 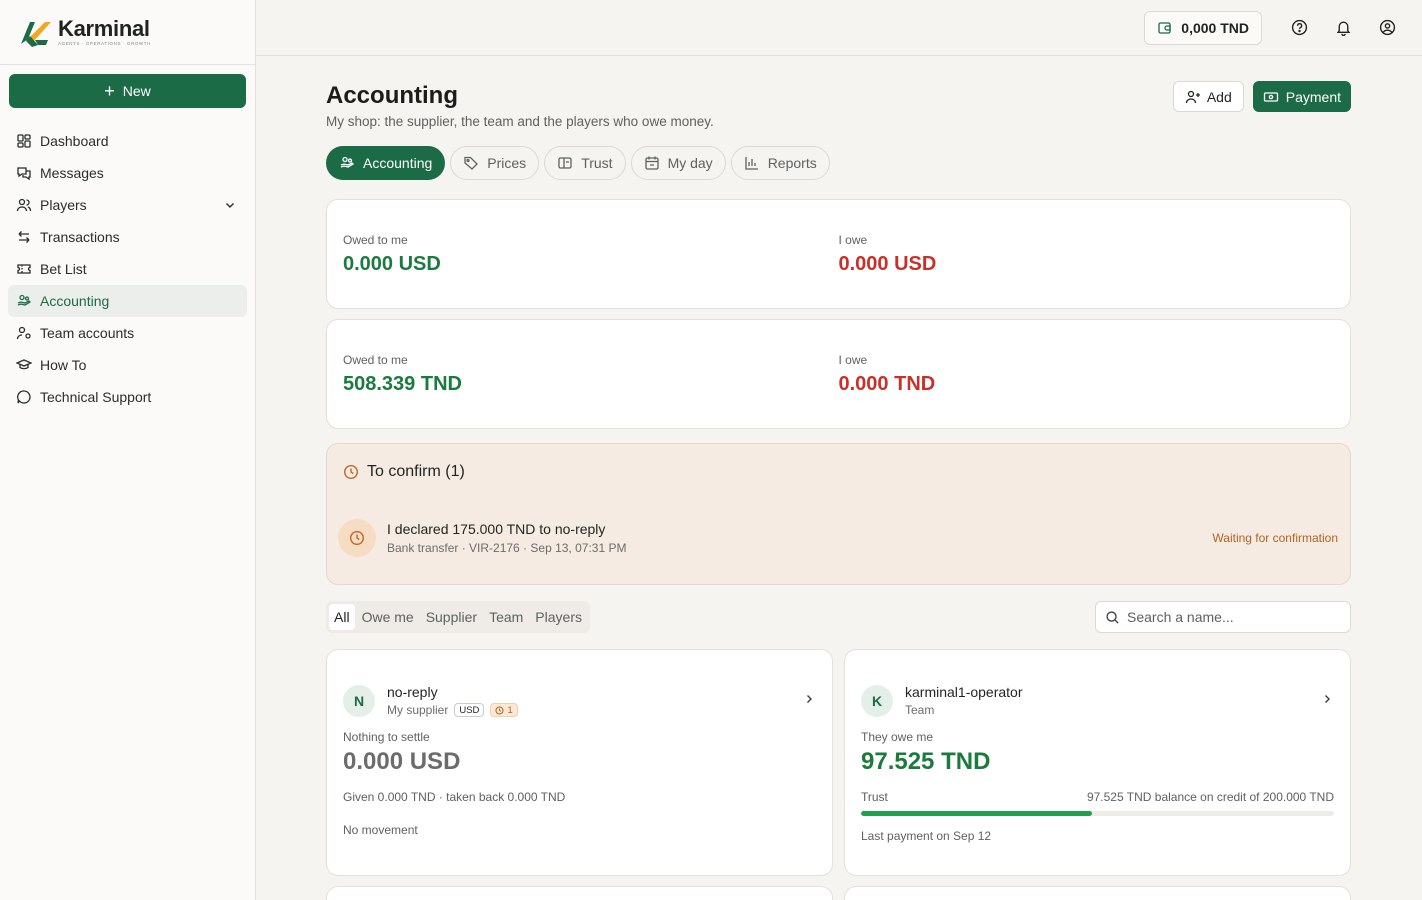 I want to click on sidebar-item-players: Players, so click(x=127, y=205).